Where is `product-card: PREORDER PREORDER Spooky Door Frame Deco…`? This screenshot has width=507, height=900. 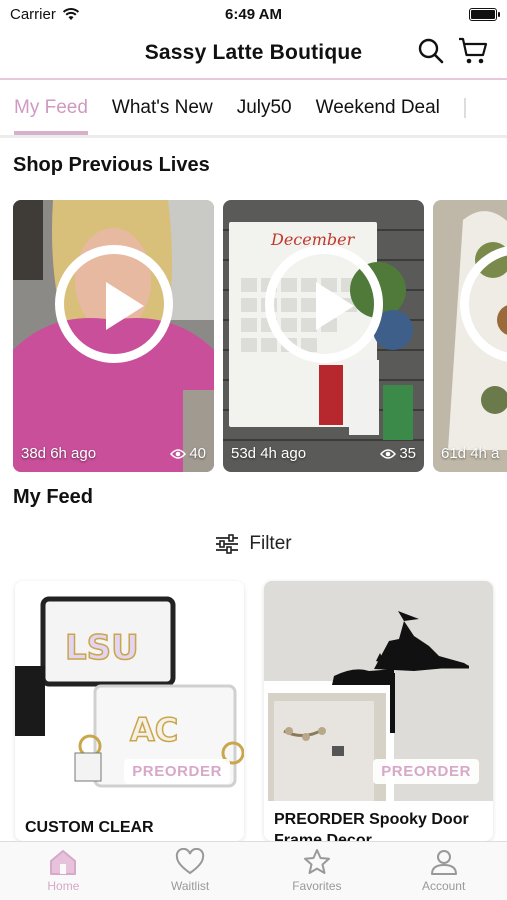
product-card: PREORDER PREORDER Spooky Door Frame Deco… is located at coordinates (378, 711).